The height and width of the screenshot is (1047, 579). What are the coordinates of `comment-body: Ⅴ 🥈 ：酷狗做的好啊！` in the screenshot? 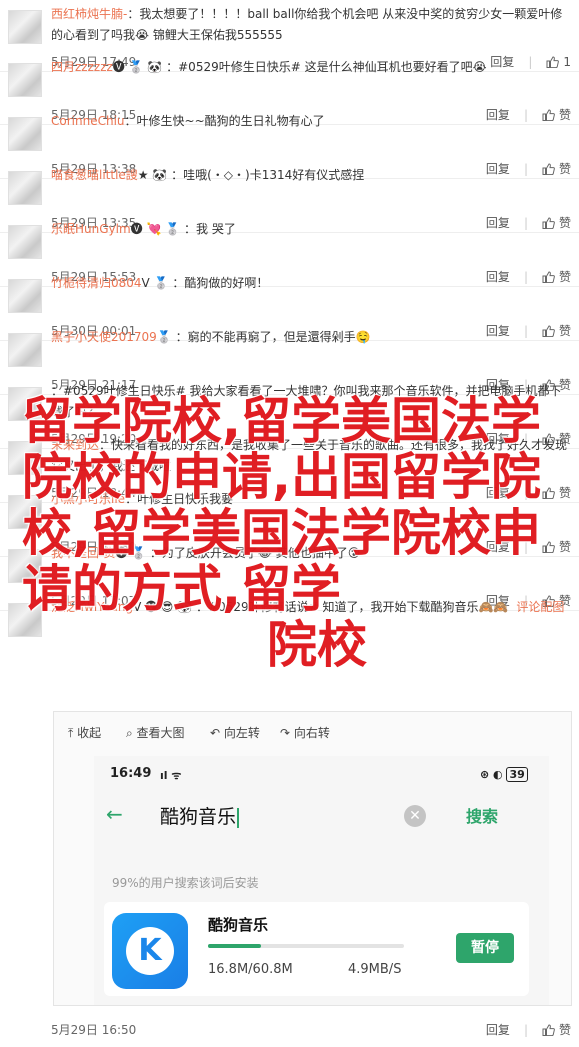 It's located at (205, 283).